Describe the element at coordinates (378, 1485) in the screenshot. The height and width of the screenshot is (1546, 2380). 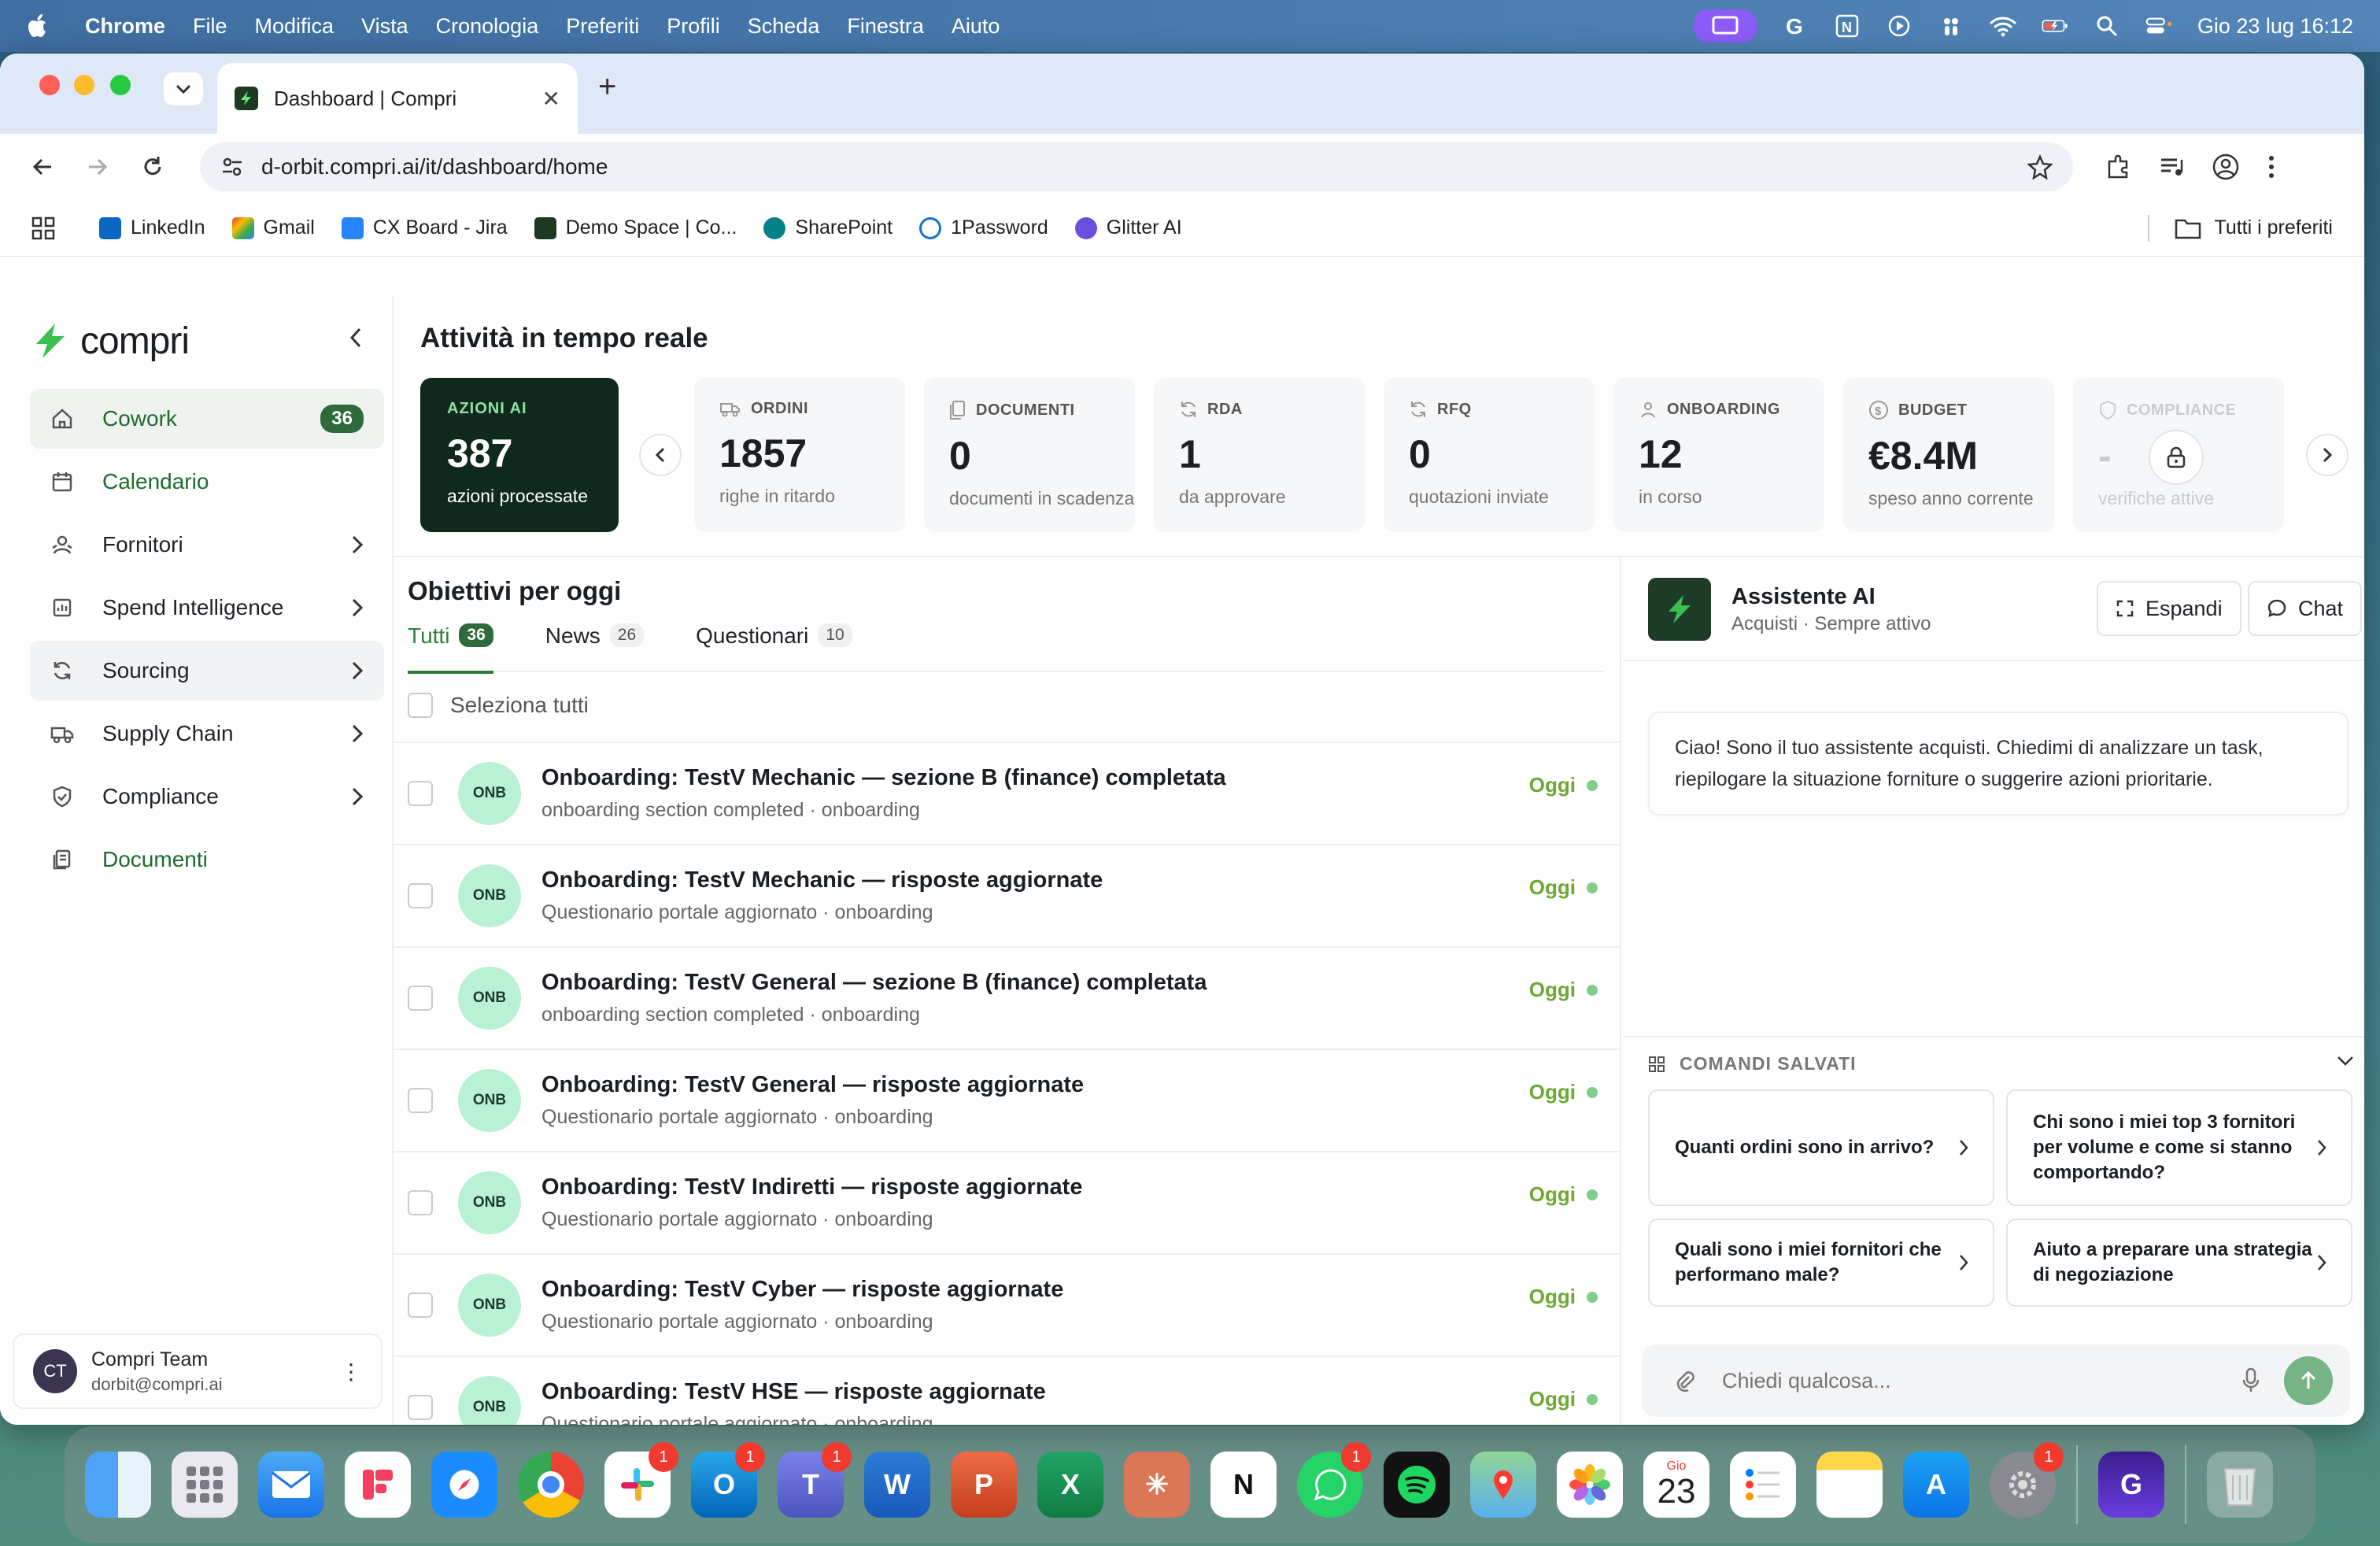
I see `freeform-icon` at that location.